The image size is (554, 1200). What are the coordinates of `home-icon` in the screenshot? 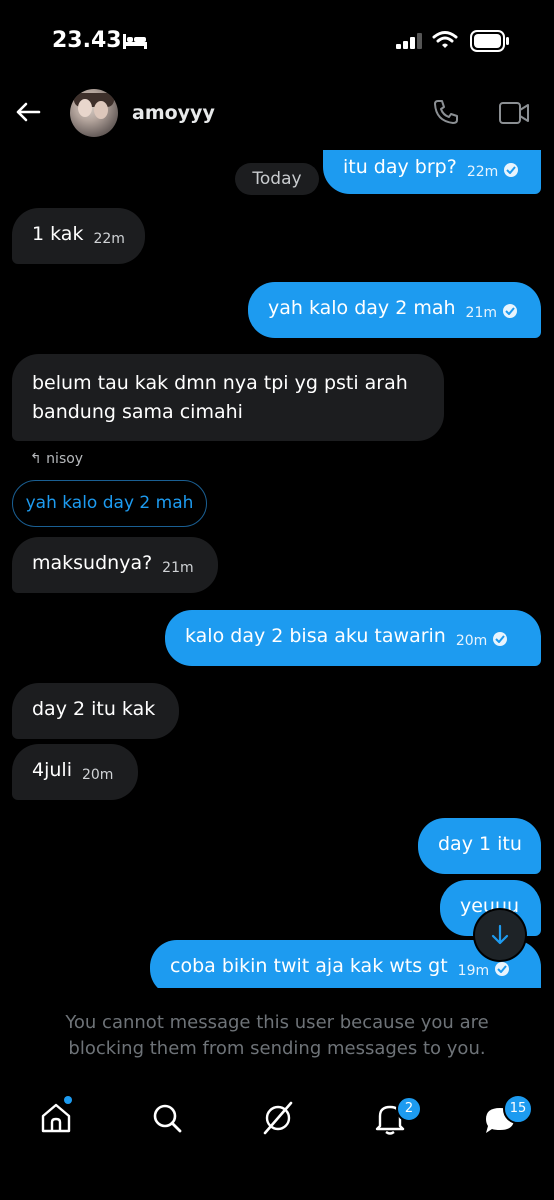 It's located at (56, 1118).